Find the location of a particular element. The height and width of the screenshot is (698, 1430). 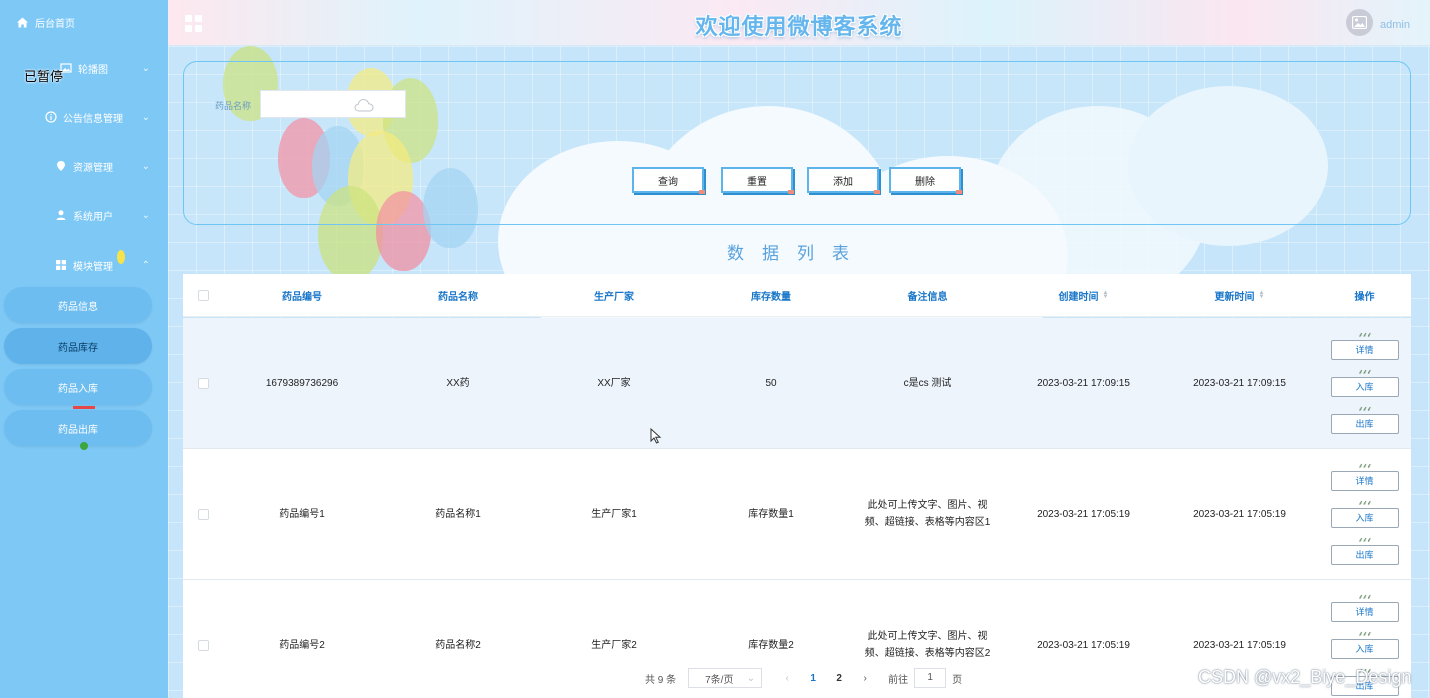

pagination: 共 9 条 7条/页 ⌄ ‹ 1 2 › 前往 1 页 is located at coordinates (803, 678).